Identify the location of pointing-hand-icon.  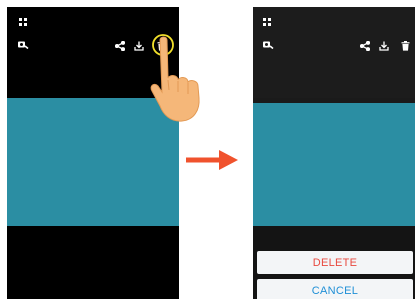
(178, 82).